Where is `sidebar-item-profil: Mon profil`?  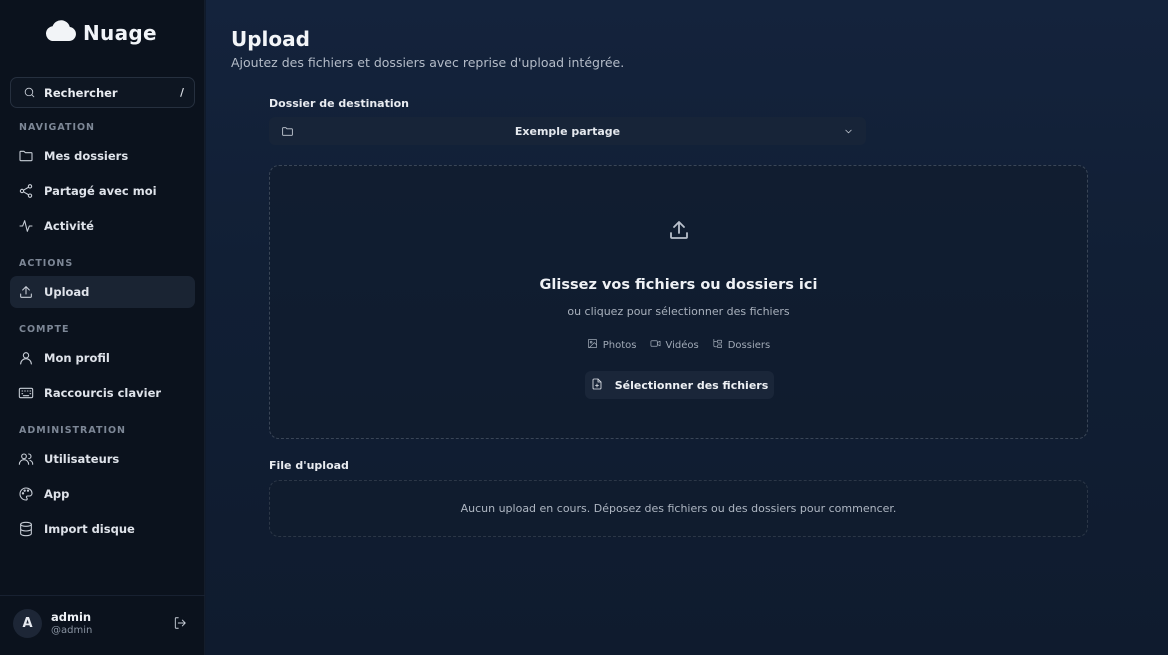
sidebar-item-profil: Mon profil is located at coordinates (102, 358).